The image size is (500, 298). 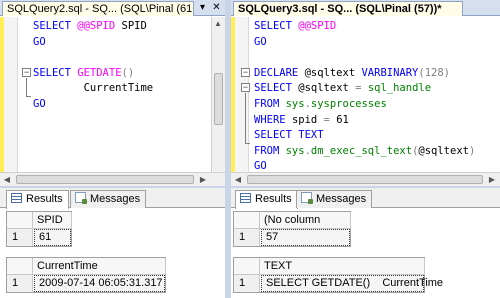 What do you see at coordinates (307, 119) in the screenshot?
I see `code-token: spid` at bounding box center [307, 119].